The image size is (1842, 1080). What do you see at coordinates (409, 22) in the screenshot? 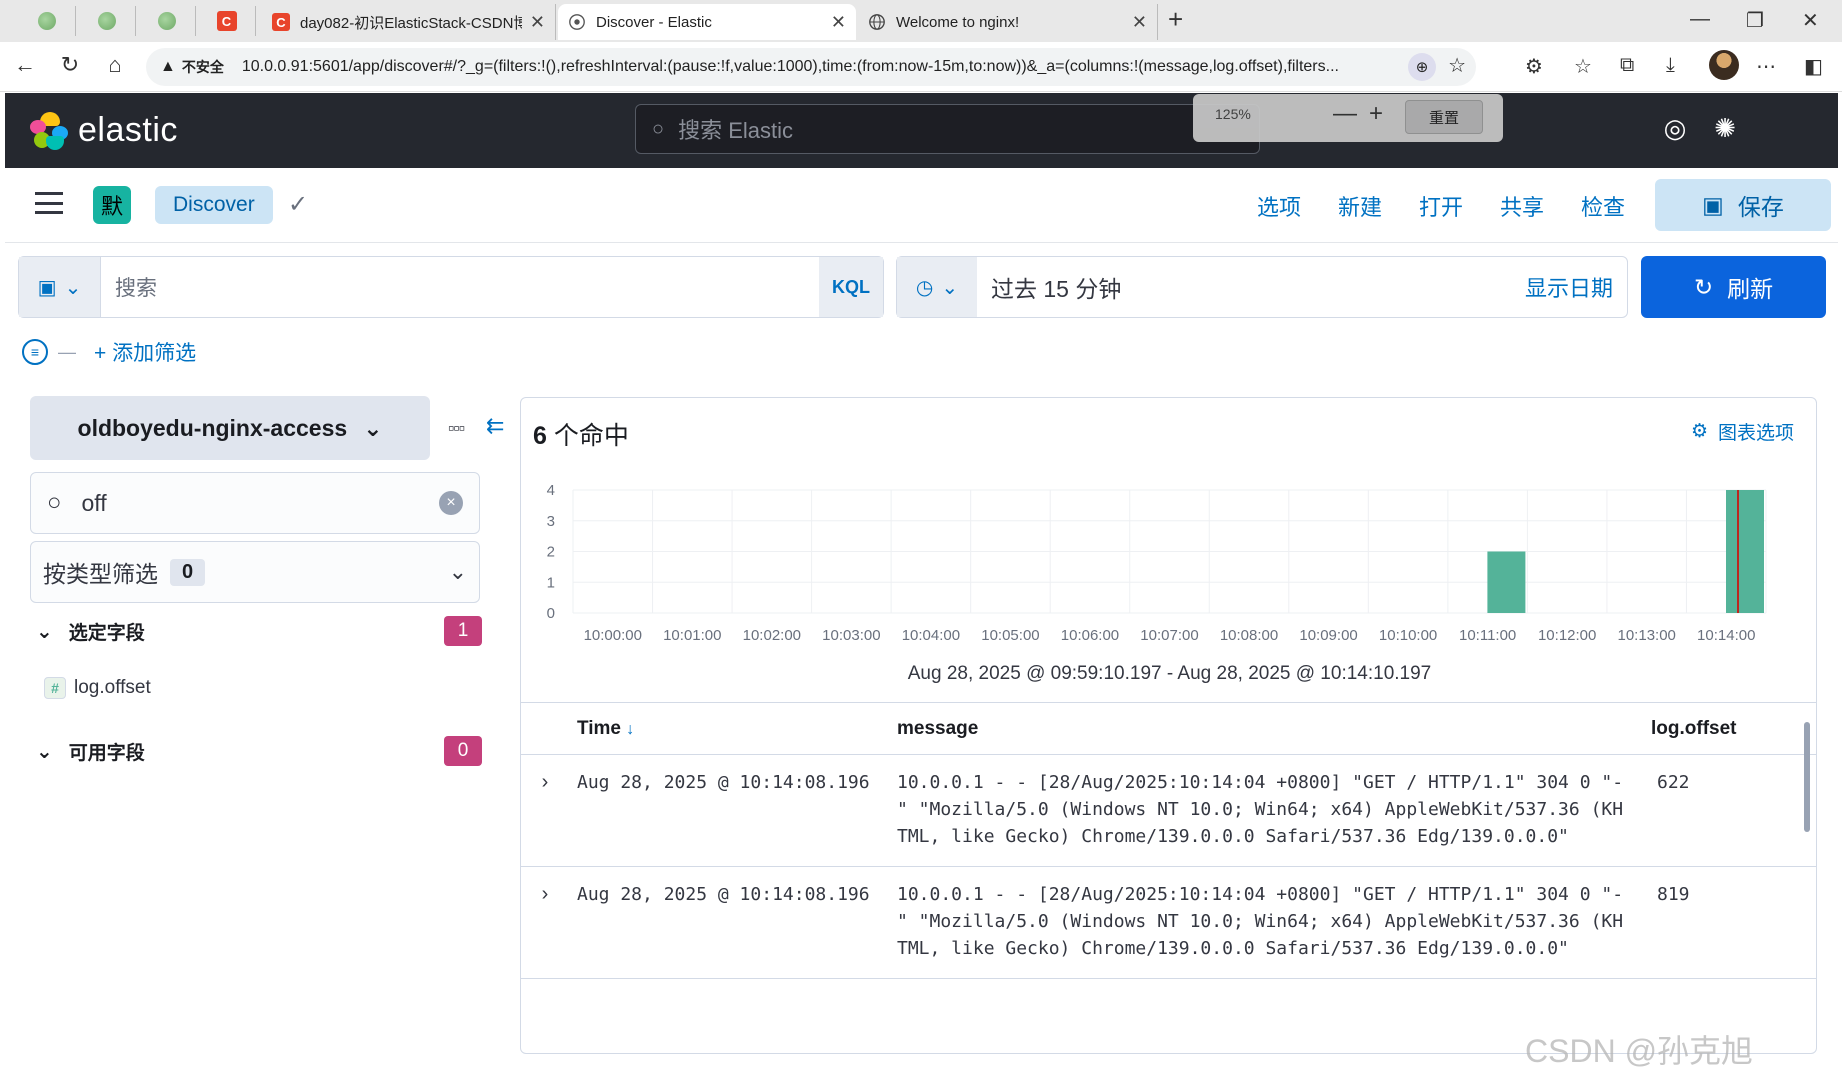
I see `tab-csdn: C day082-初识ElasticStack-CSDN博客 ✕` at bounding box center [409, 22].